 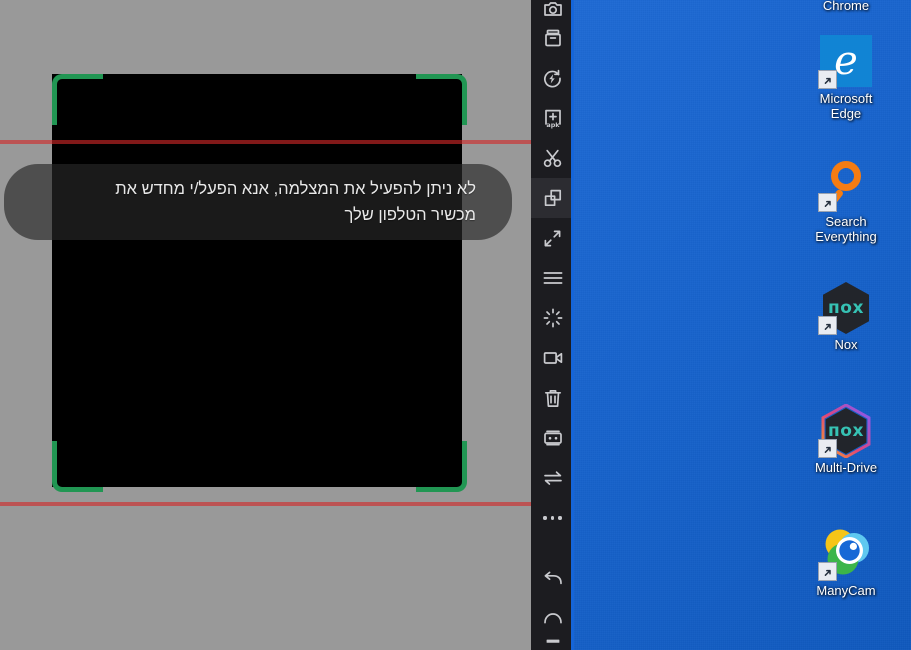 I want to click on trash-icon, so click(x=552, y=398).